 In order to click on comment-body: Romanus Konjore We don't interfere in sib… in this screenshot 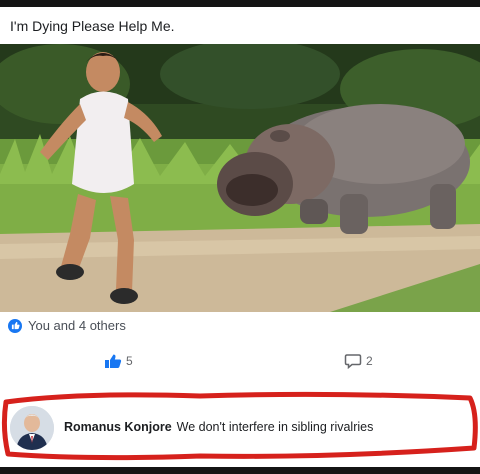, I will do `click(218, 427)`.